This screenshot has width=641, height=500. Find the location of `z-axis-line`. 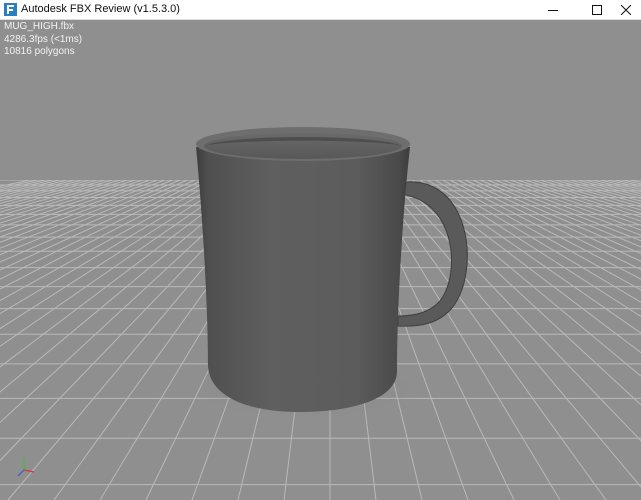

z-axis-line is located at coordinates (21, 473).